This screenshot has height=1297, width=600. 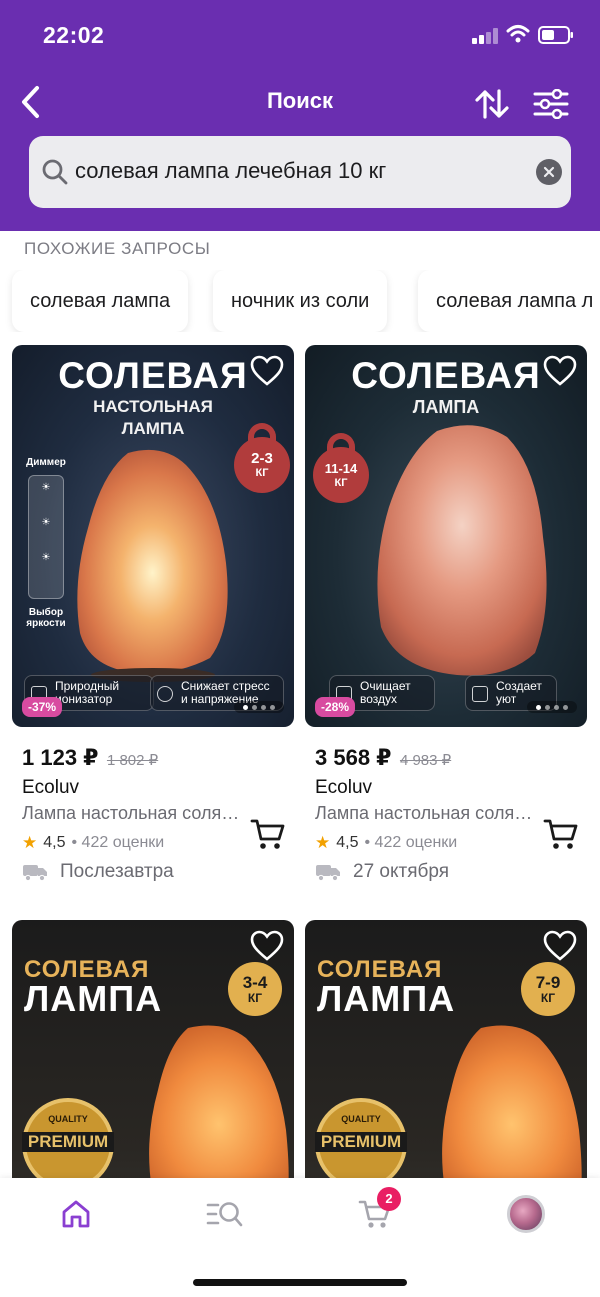 I want to click on image-subline: НАСТОЛЬНАЯ, so click(x=153, y=406).